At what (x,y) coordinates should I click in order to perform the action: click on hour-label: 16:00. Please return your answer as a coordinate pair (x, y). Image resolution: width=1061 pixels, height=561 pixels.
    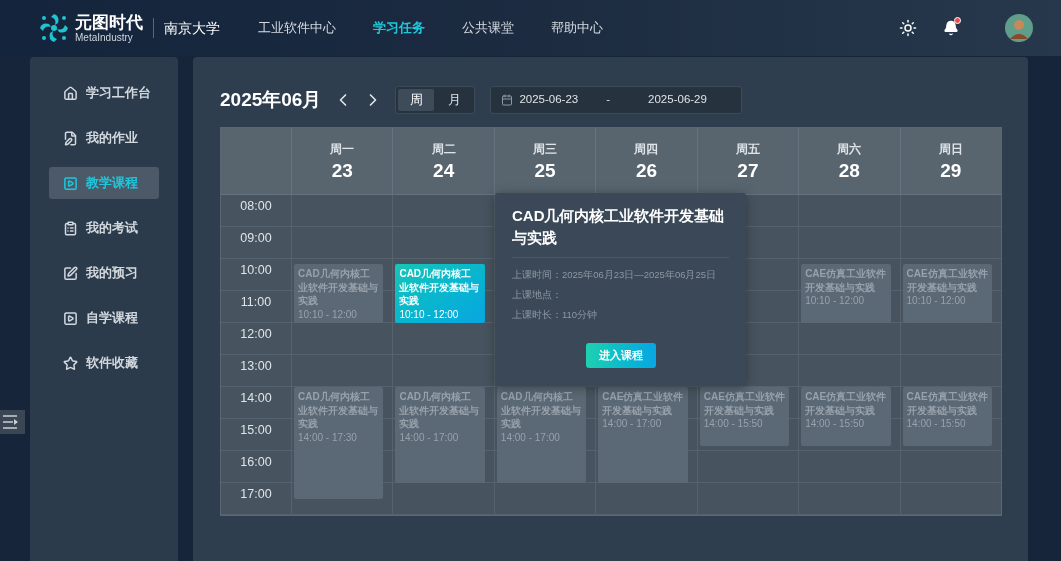
    Looking at the image, I should click on (256, 462).